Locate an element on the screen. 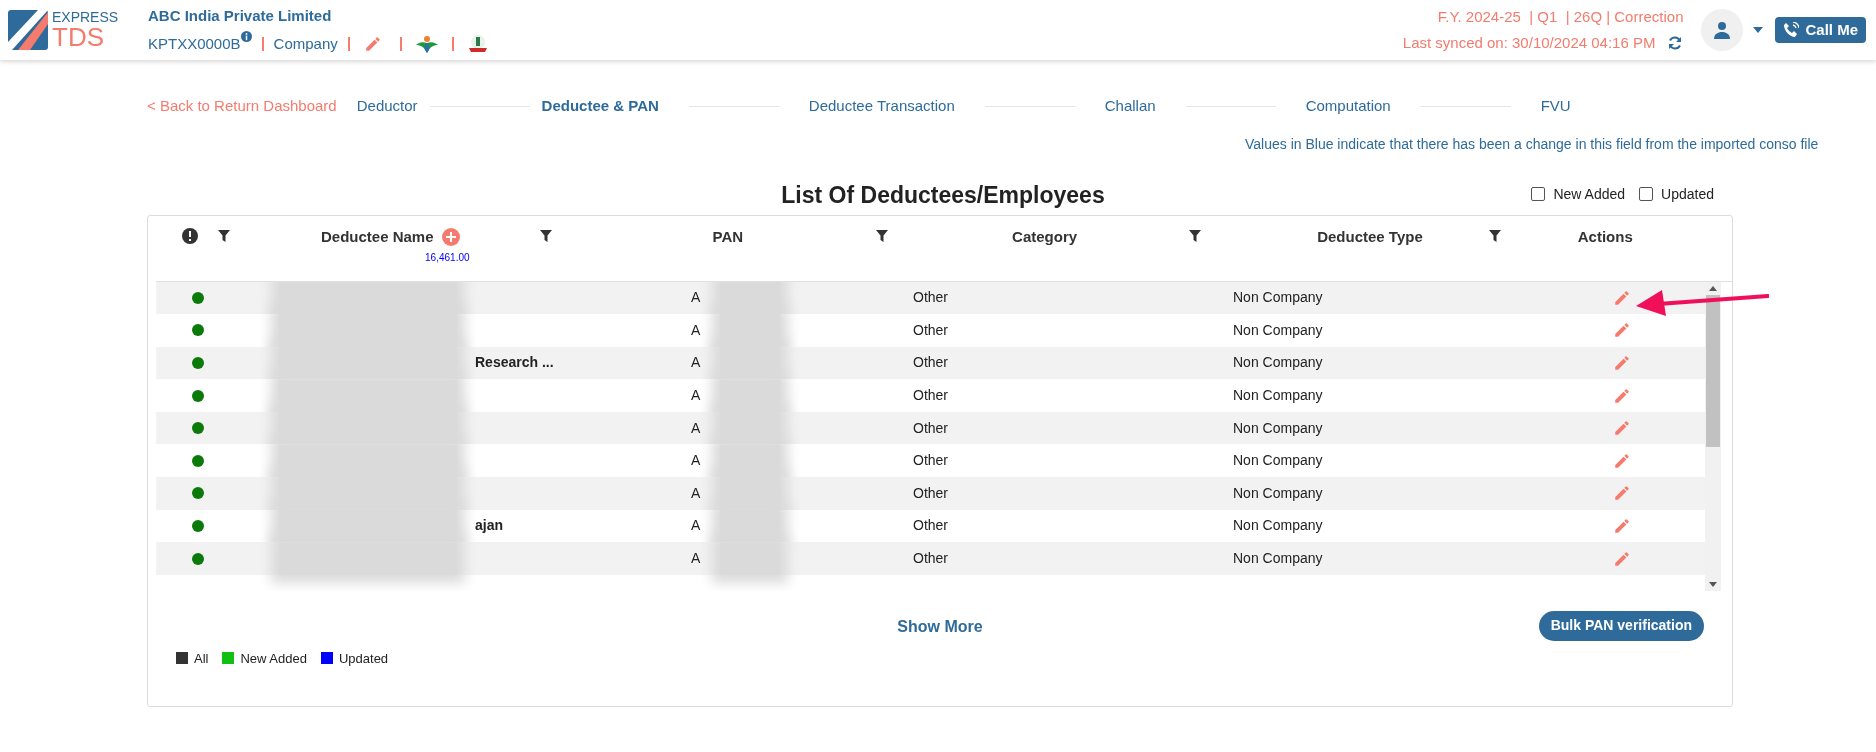  deductee-name: ajan is located at coordinates (489, 526).